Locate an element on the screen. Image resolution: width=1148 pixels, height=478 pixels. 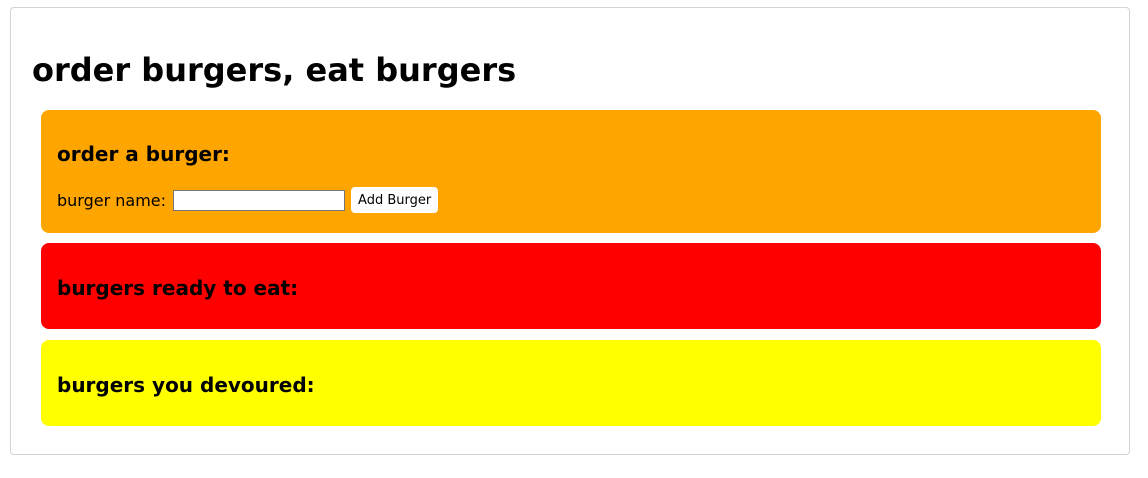
add-burger-button: Add Burger is located at coordinates (395, 200).